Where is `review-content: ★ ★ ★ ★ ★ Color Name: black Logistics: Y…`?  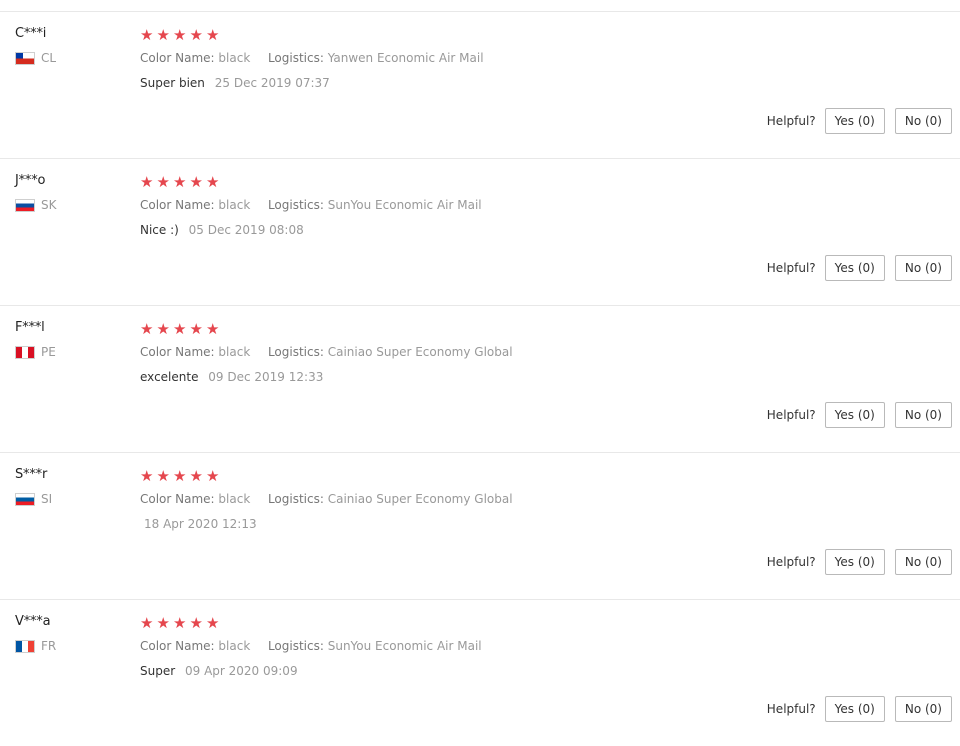
review-content: ★ ★ ★ ★ ★ Color Name: black Logistics: Y… is located at coordinates (312, 59).